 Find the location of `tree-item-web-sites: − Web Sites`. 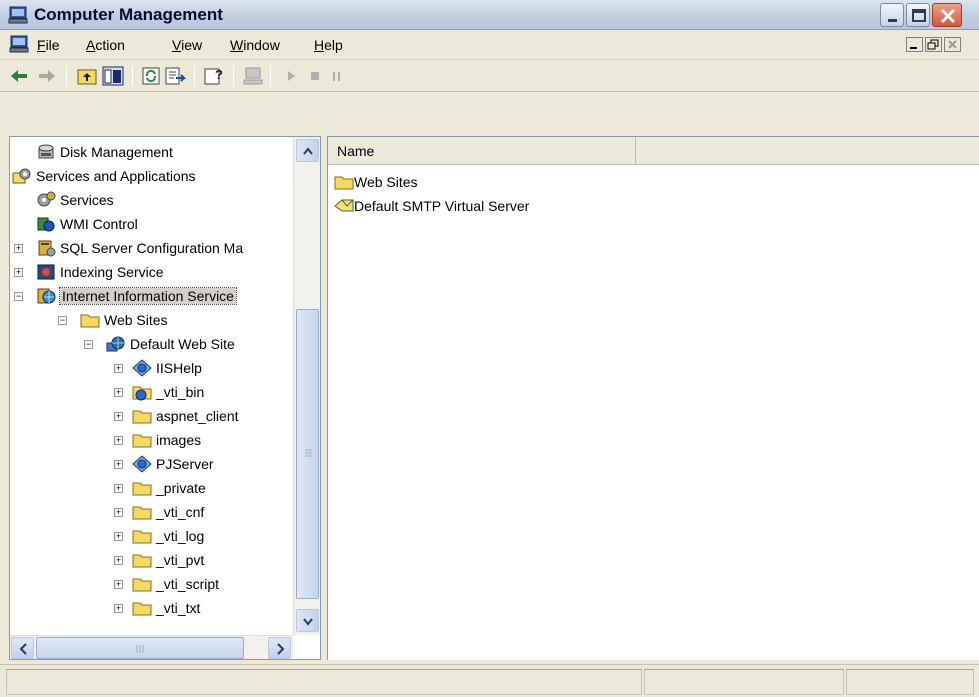

tree-item-web-sites: − Web Sites is located at coordinates (151, 321).